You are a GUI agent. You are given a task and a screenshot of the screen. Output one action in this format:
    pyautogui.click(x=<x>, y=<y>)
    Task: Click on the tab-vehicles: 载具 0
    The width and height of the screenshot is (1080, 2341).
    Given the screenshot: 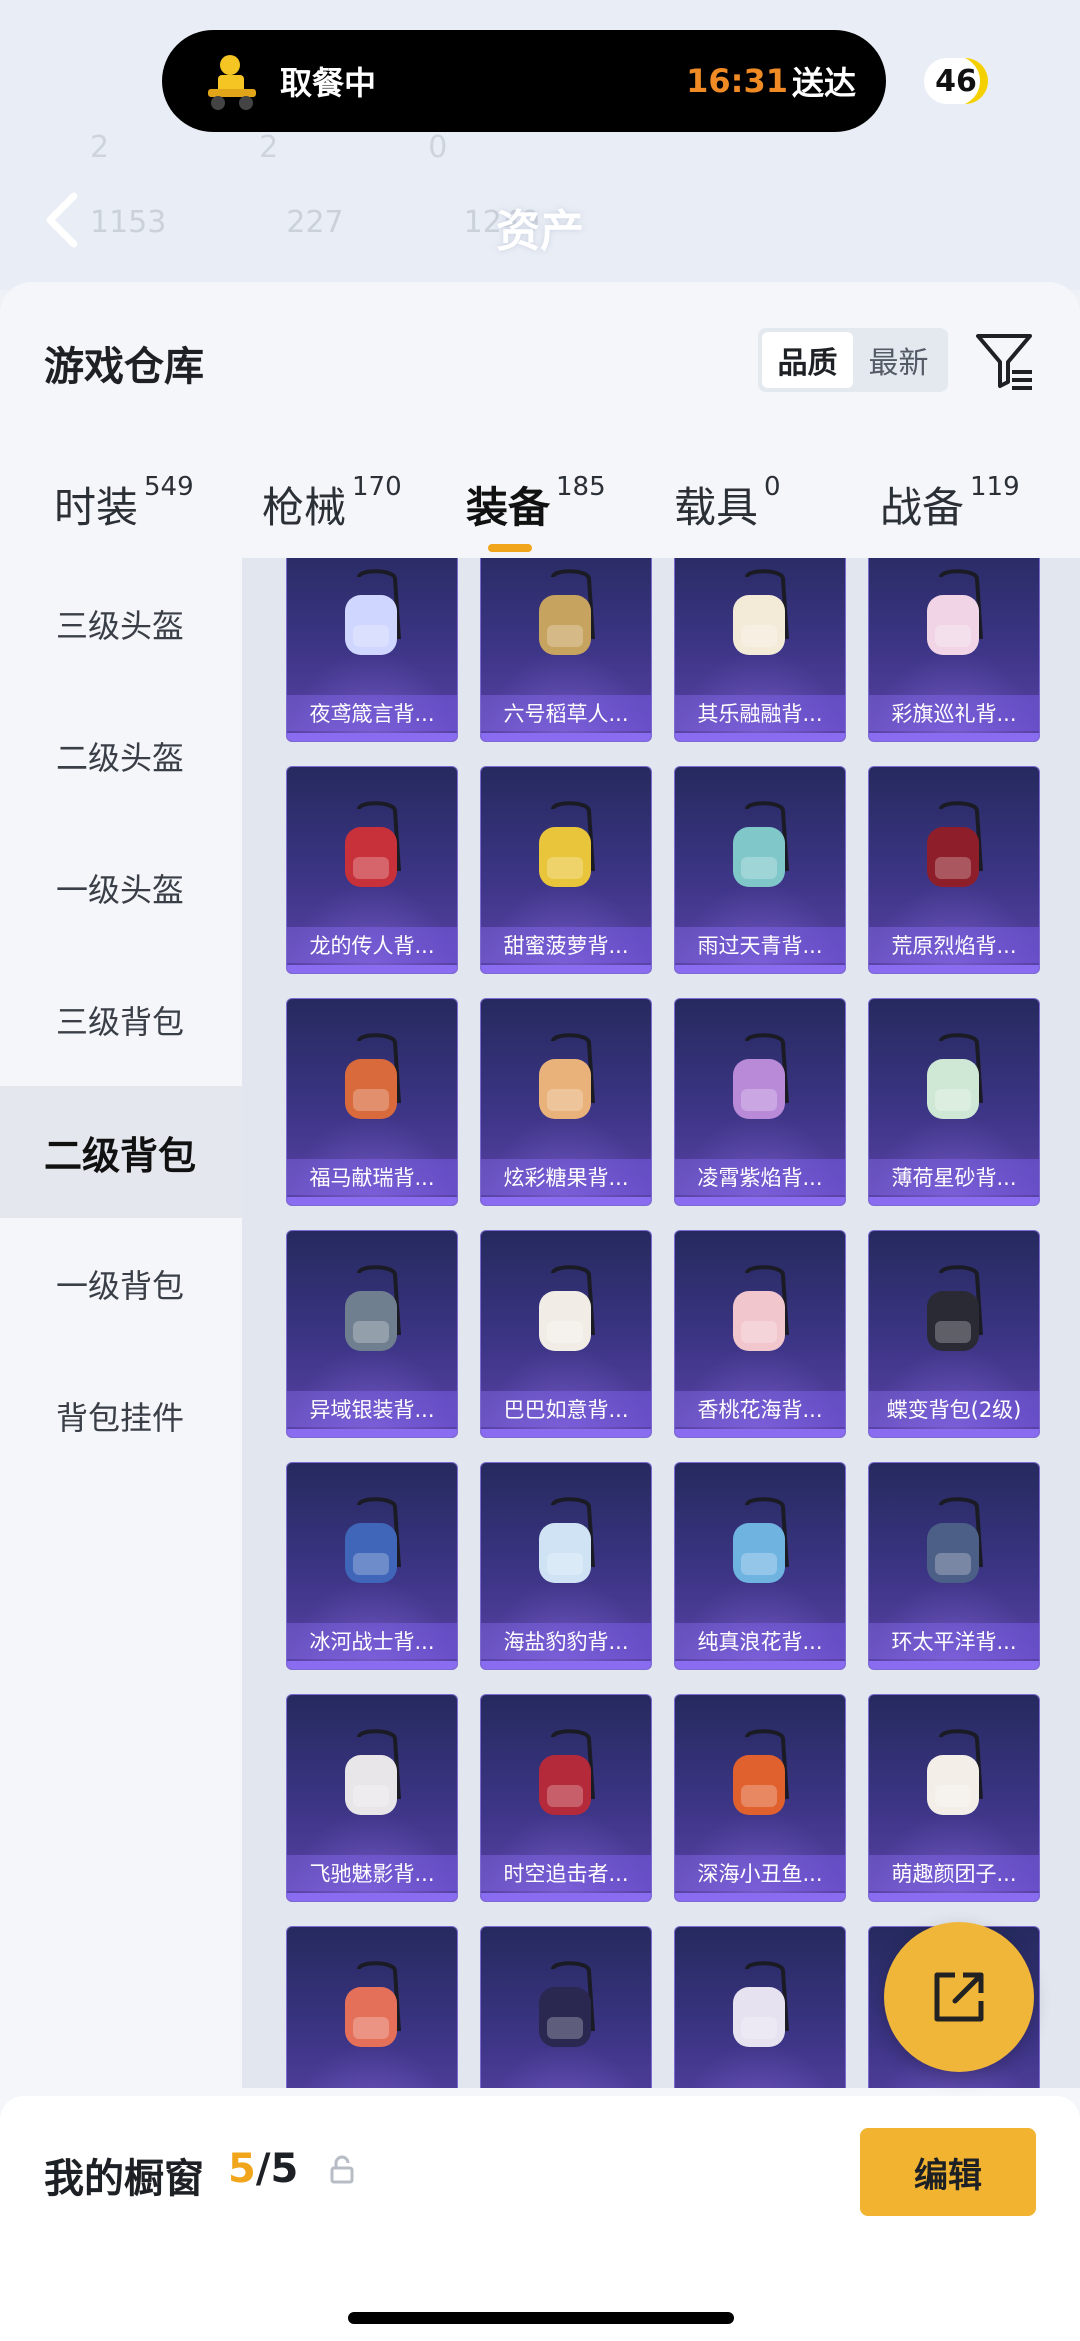 What is the action you would take?
    pyautogui.click(x=727, y=512)
    